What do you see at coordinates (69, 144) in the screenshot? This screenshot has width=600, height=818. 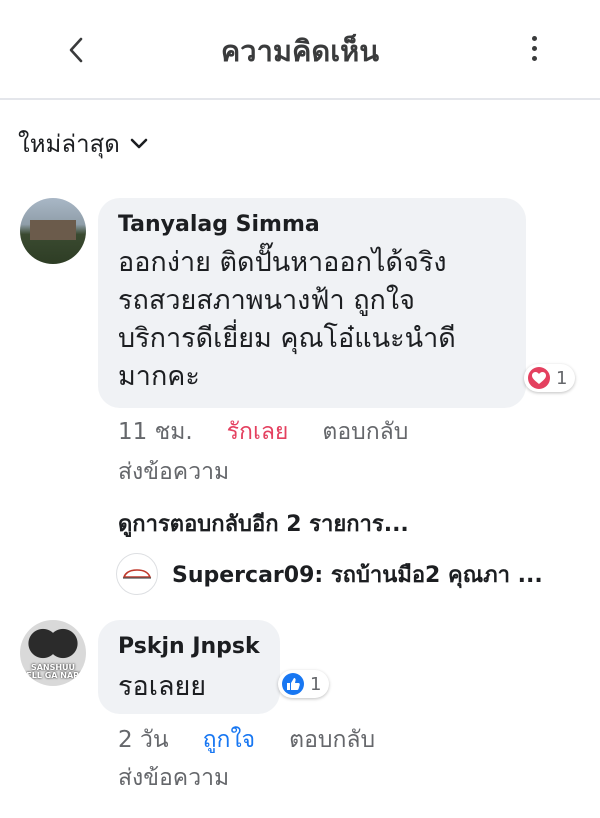 I see `sort-label: ใหม่ล่าสุด` at bounding box center [69, 144].